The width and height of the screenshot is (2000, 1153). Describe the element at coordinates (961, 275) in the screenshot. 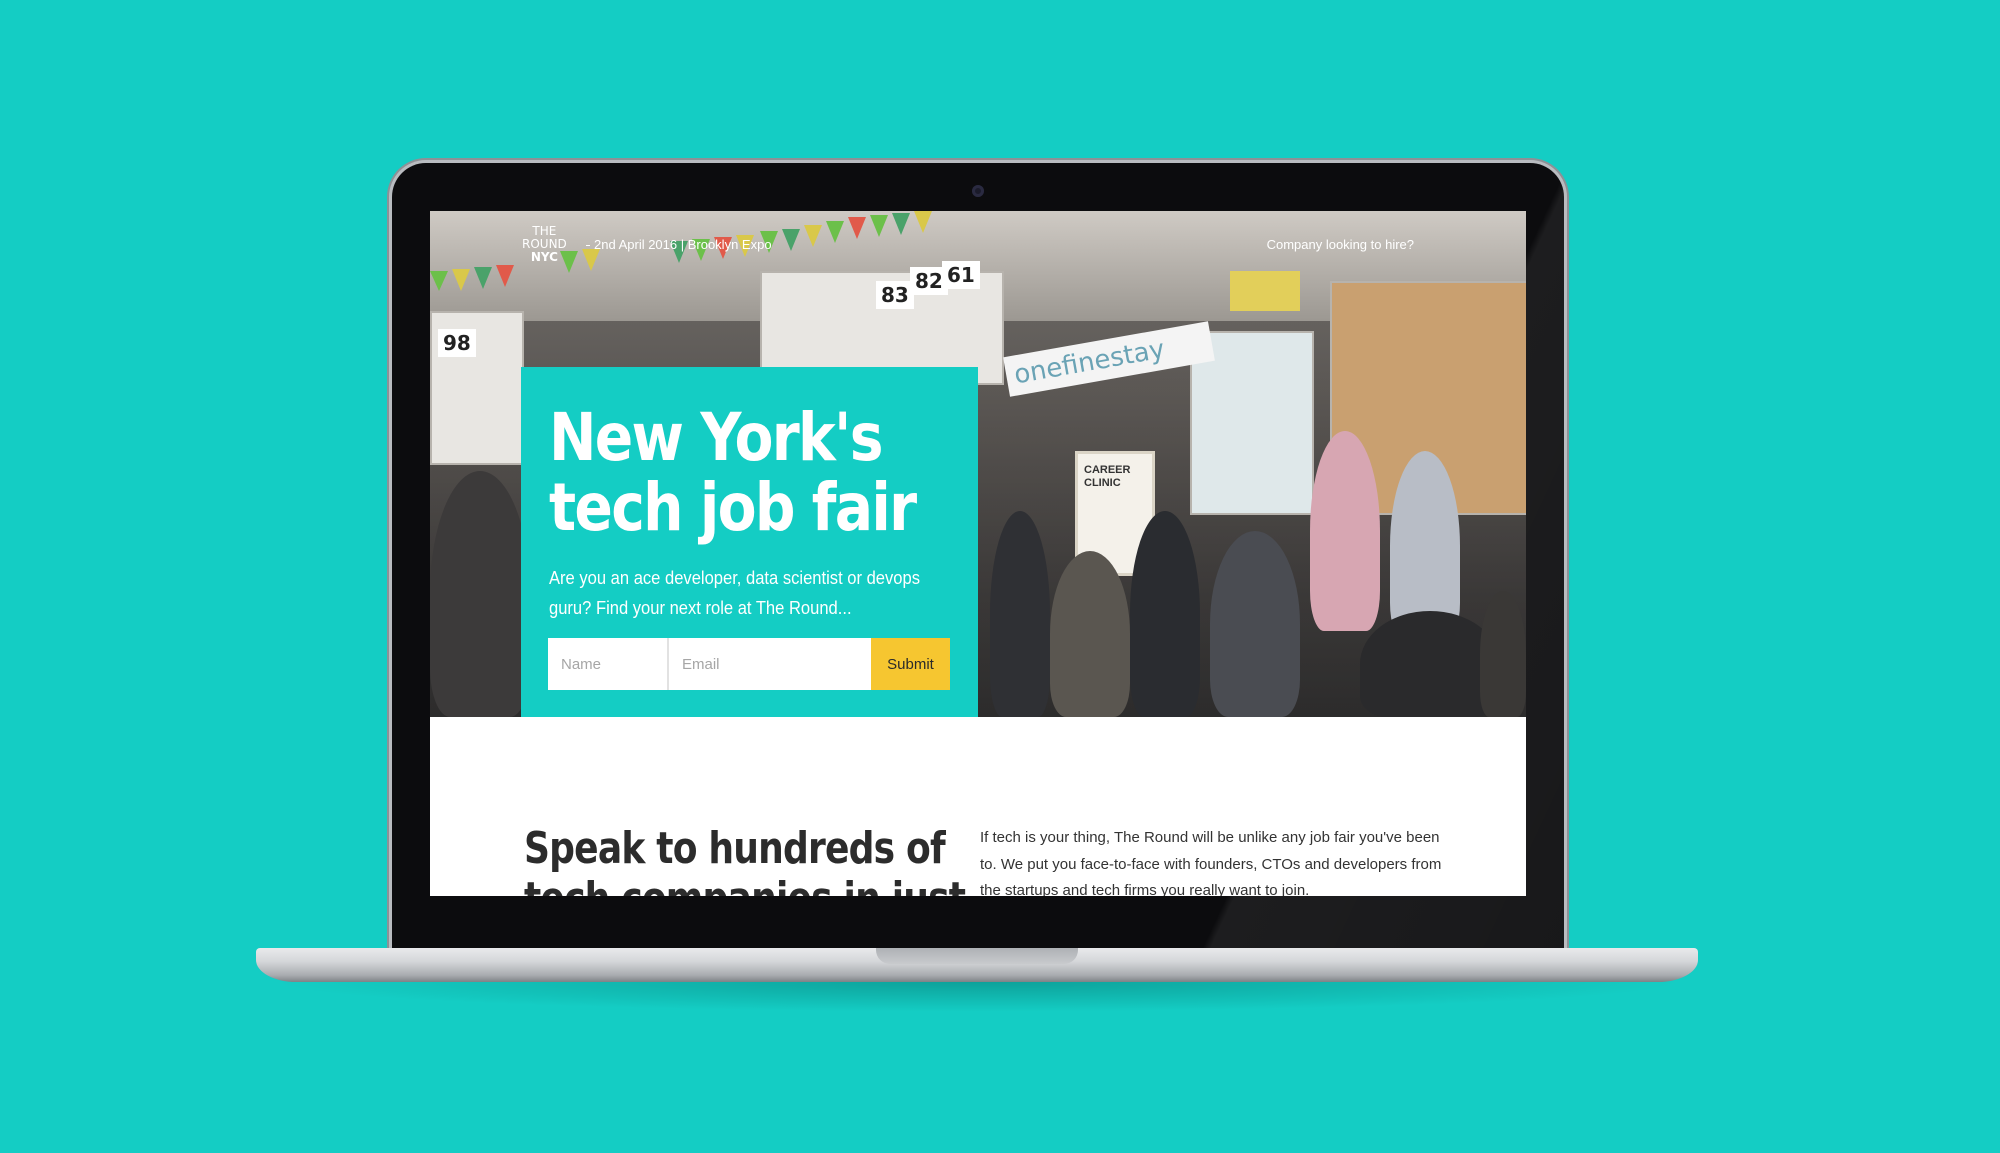

I see `booth-number: 61` at that location.